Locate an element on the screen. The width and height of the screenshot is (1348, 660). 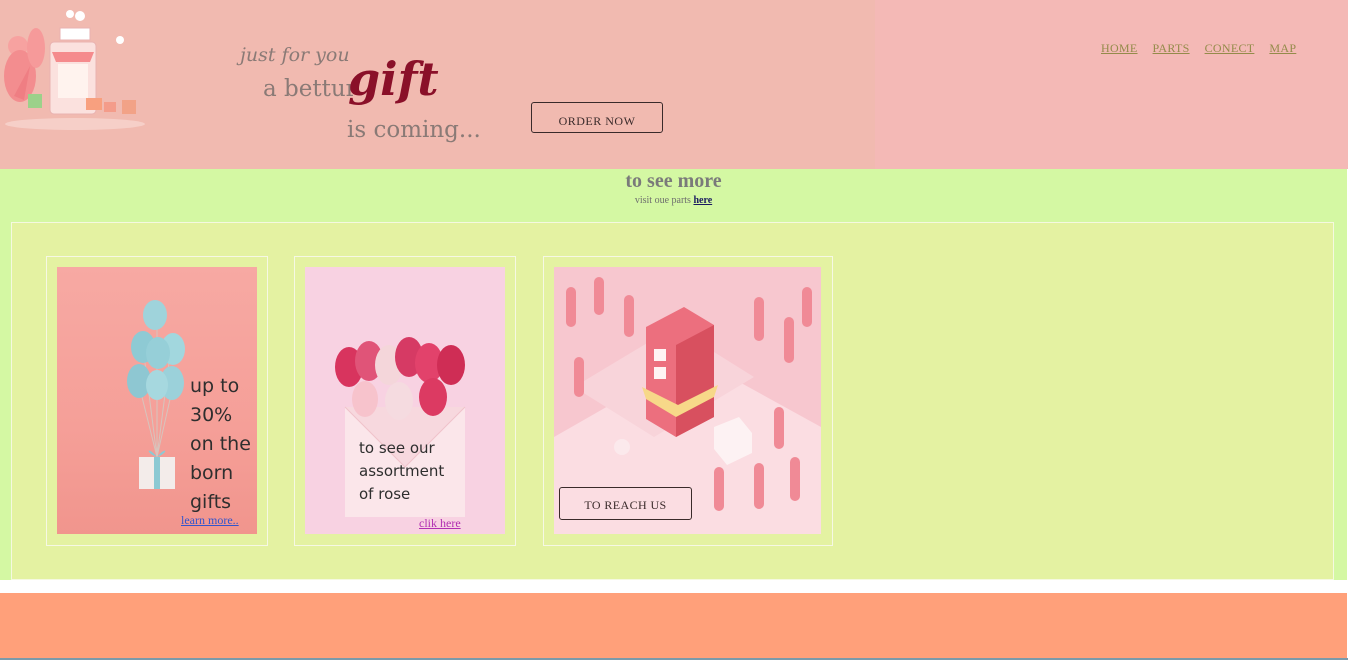
card-text-line: born is located at coordinates (212, 473).